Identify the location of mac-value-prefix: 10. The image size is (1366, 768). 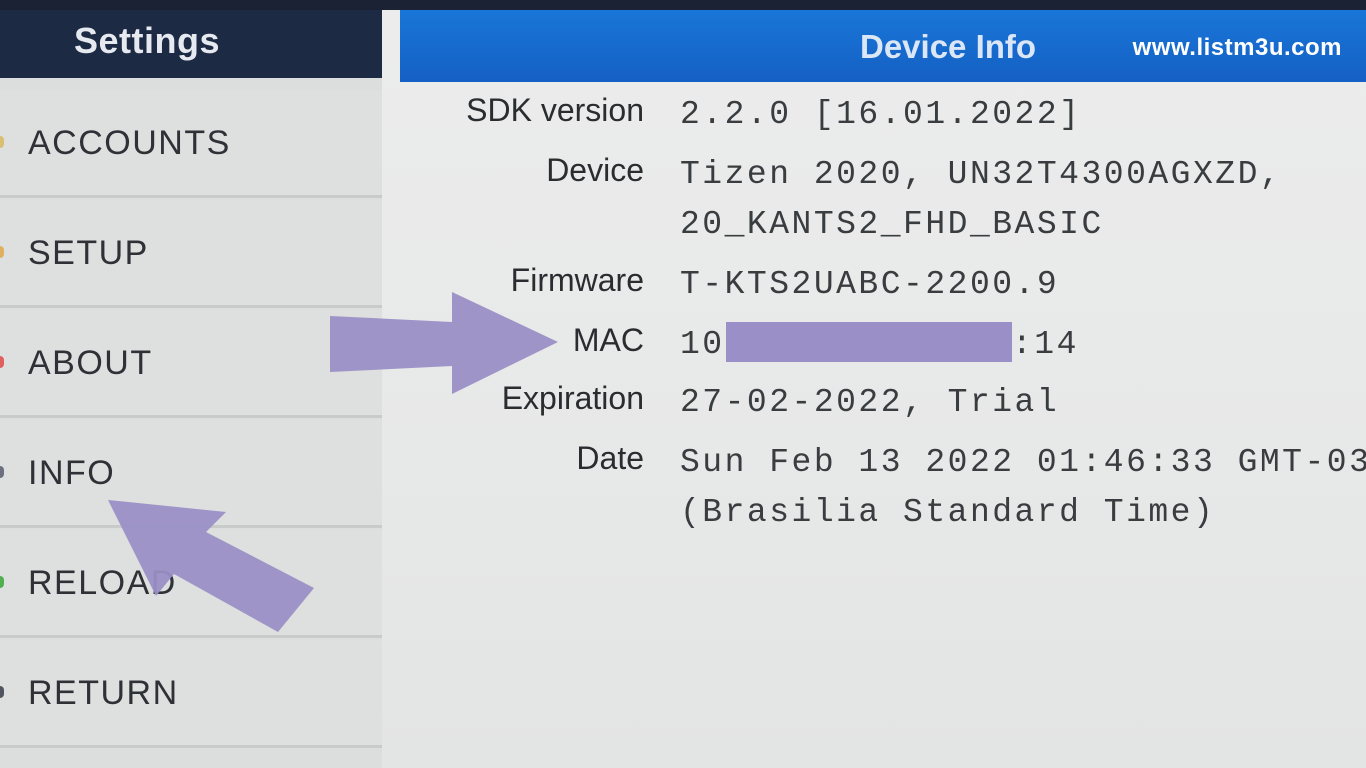
(702, 344).